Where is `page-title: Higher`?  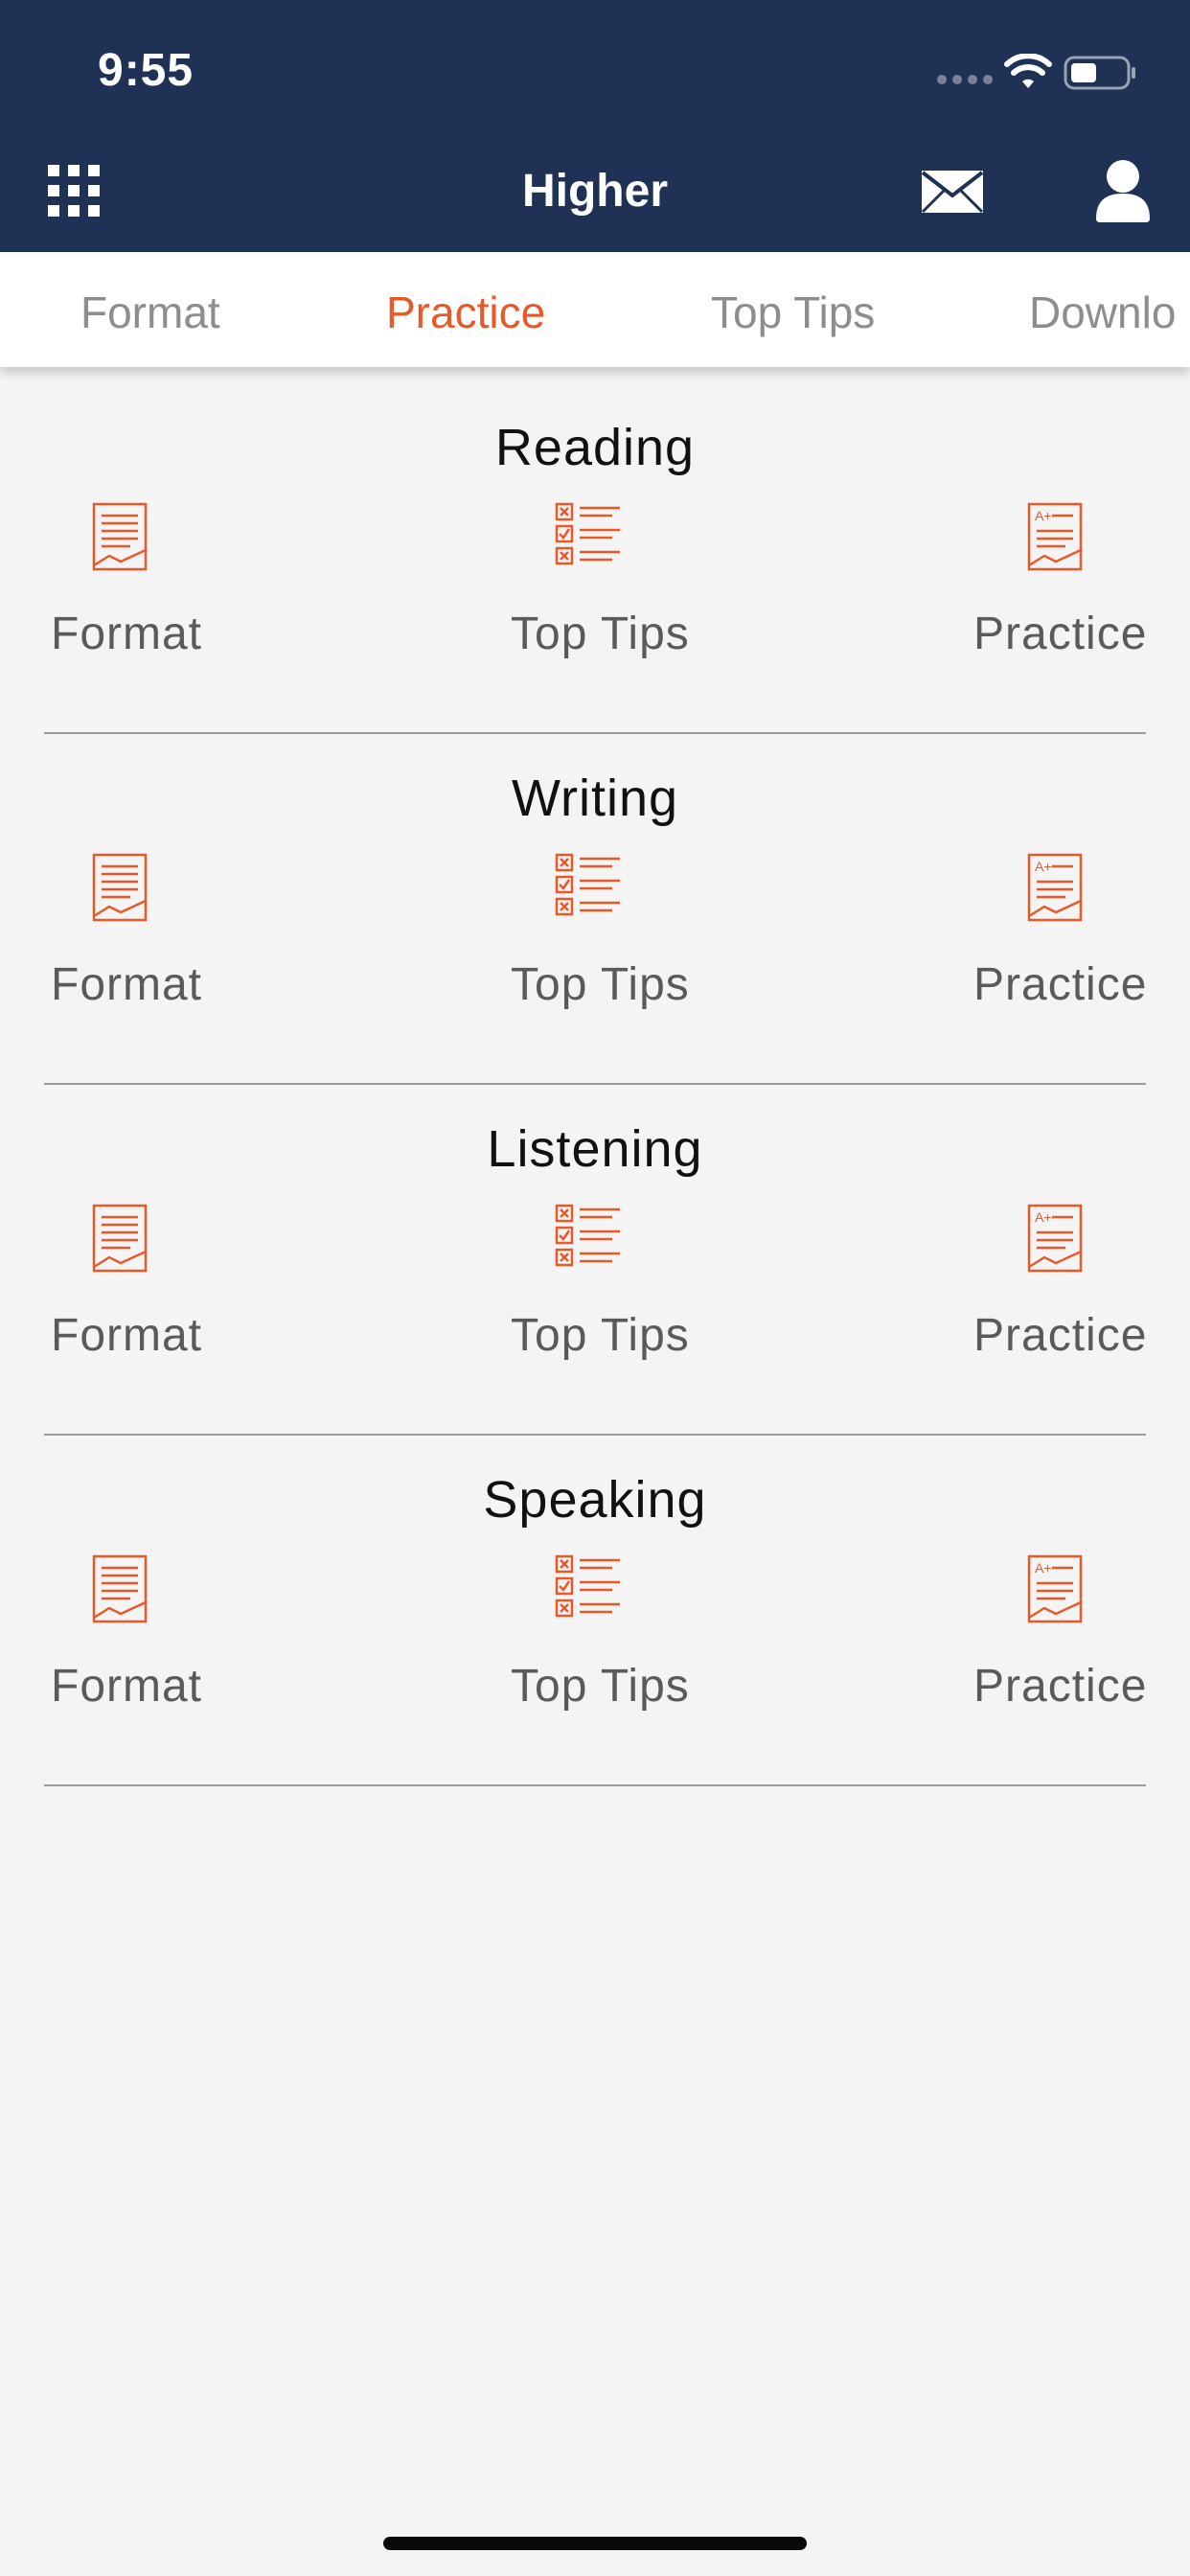
page-title: Higher is located at coordinates (594, 191).